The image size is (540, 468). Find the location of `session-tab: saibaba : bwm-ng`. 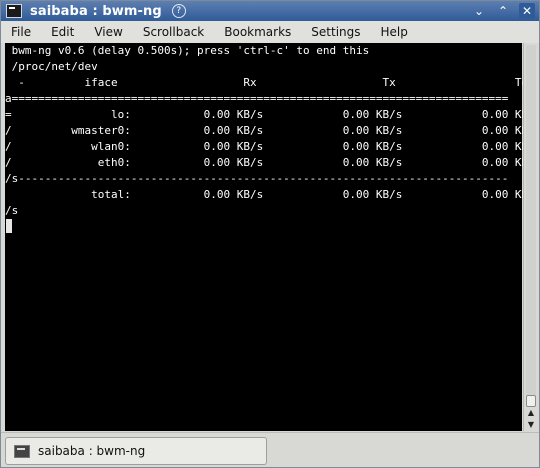

session-tab: saibaba : bwm-ng is located at coordinates (136, 451).